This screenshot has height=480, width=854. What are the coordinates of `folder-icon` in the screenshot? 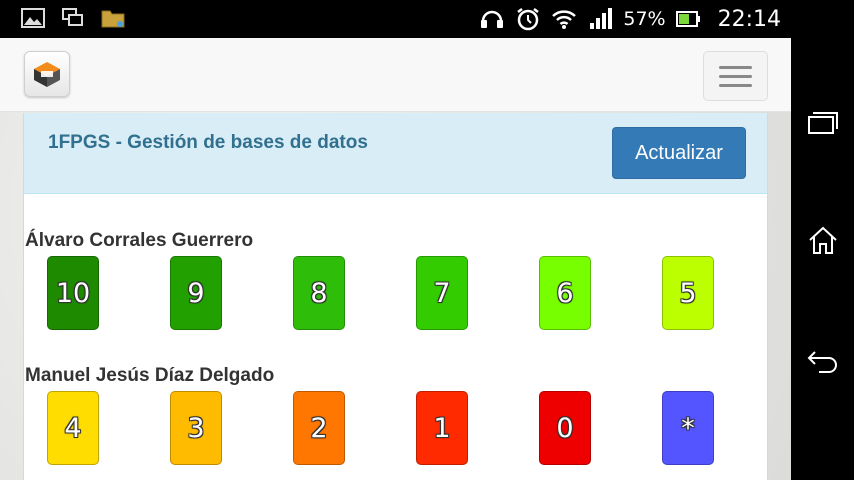 It's located at (113, 18).